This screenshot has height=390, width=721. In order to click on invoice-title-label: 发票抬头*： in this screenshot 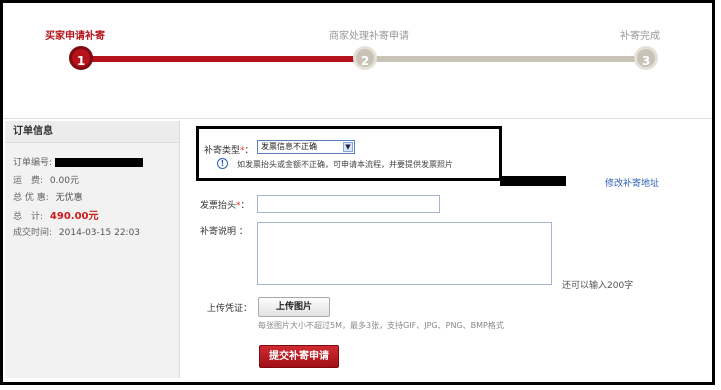, I will do `click(225, 206)`.